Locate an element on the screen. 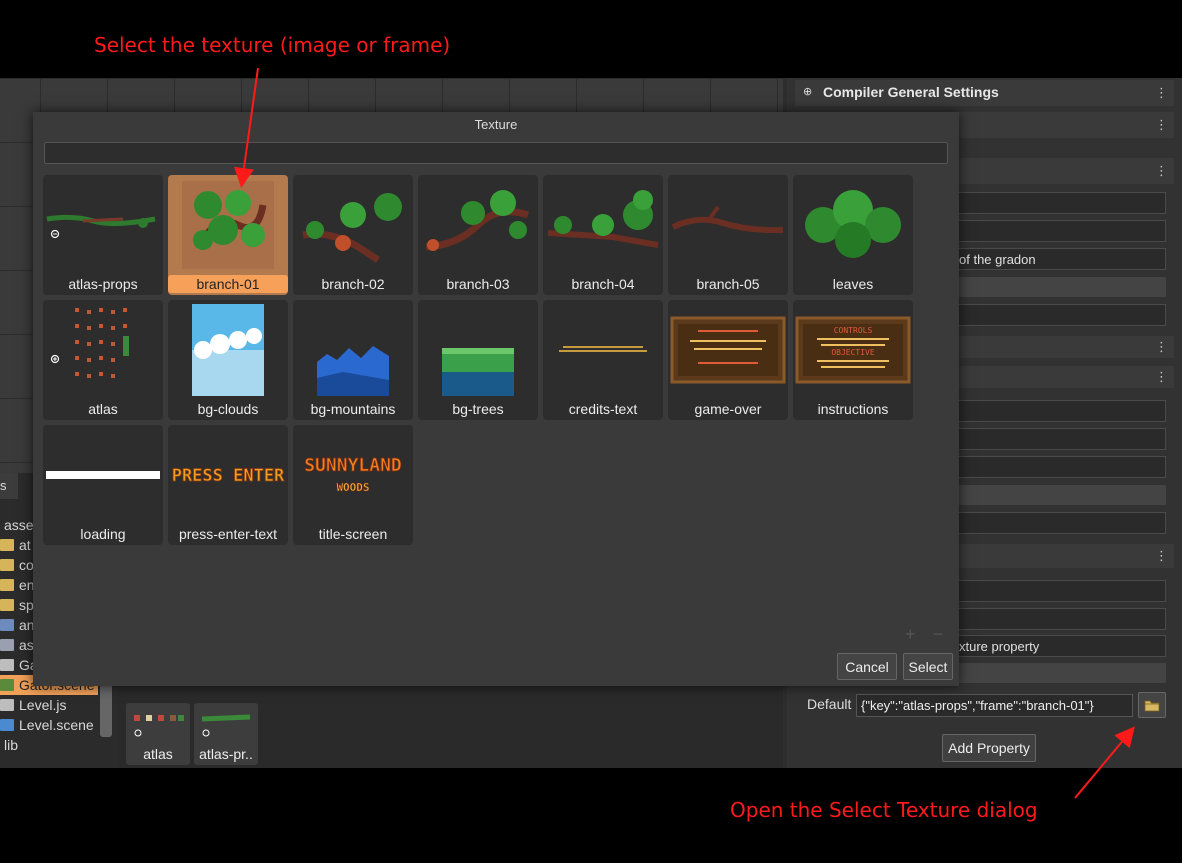  svg-text: OBJECTIVE is located at coordinates (853, 352).